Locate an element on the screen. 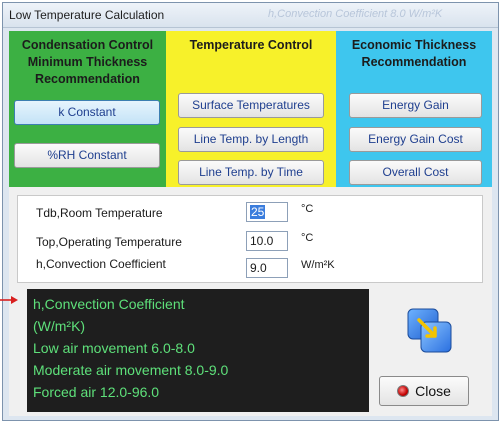  h-input: 9.0 is located at coordinates (267, 268).